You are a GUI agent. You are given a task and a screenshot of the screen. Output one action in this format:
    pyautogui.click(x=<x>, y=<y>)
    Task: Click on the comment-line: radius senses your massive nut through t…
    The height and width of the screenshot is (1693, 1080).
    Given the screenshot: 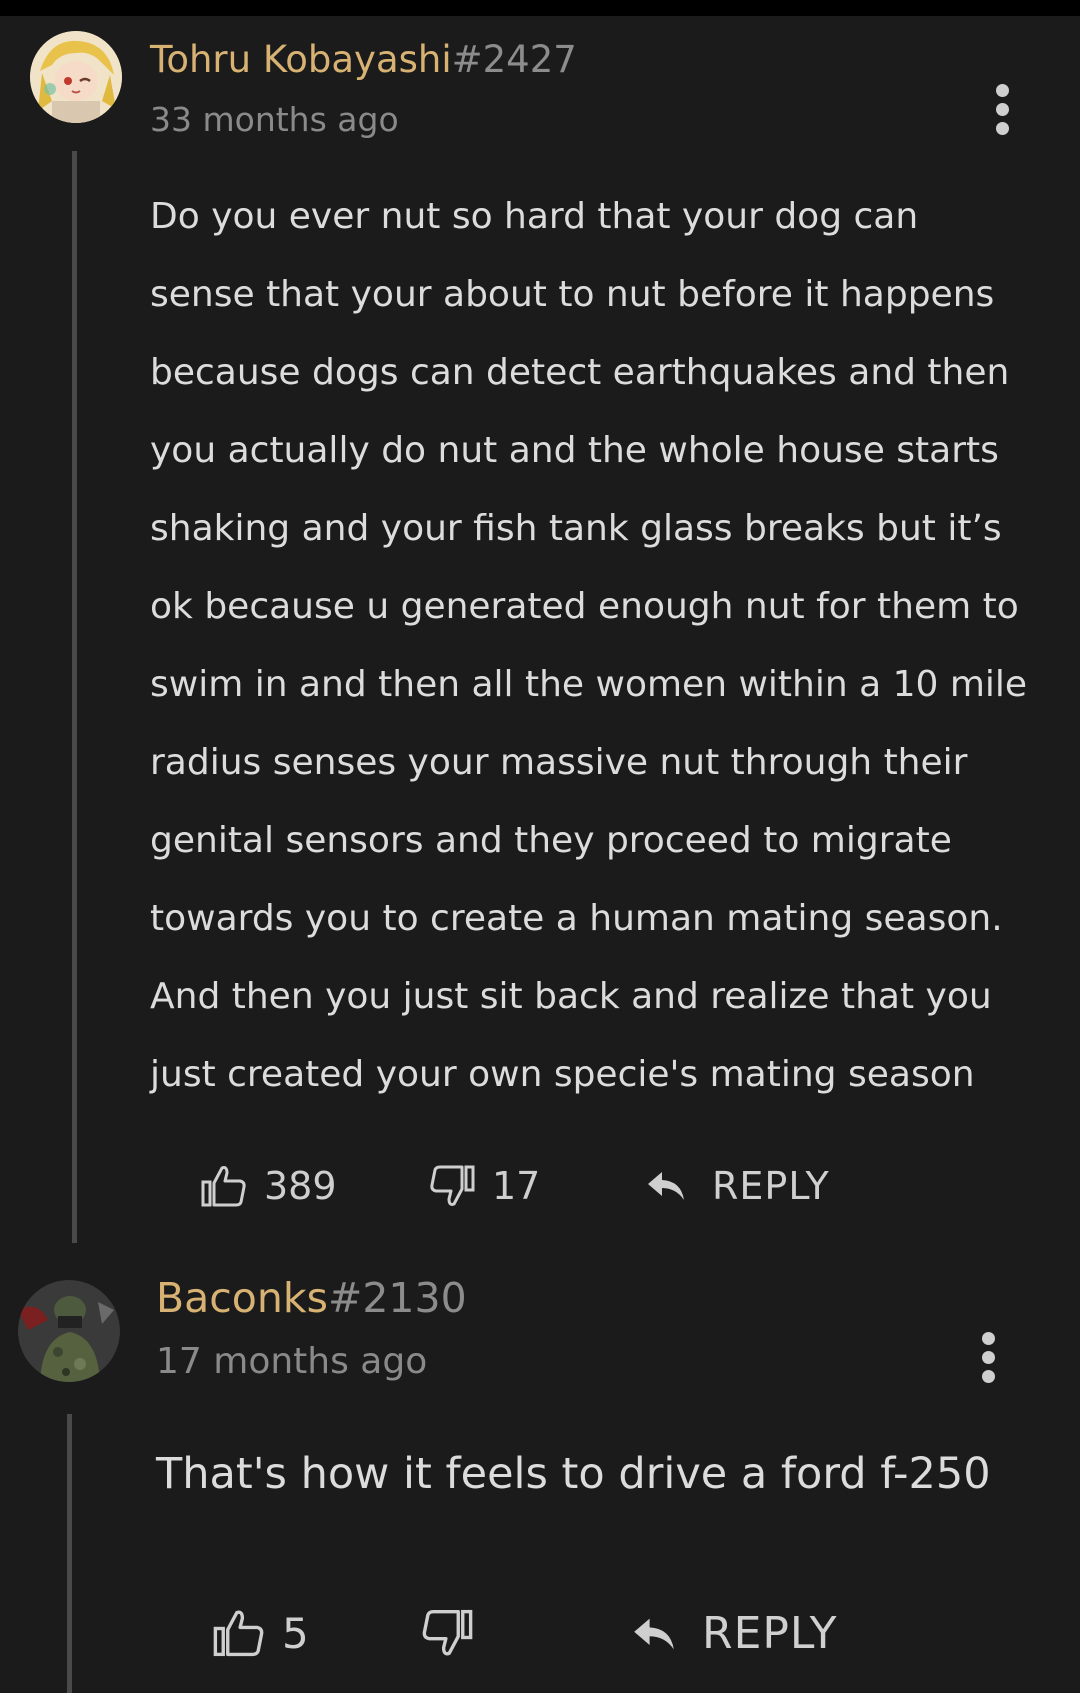 What is the action you would take?
    pyautogui.click(x=559, y=762)
    